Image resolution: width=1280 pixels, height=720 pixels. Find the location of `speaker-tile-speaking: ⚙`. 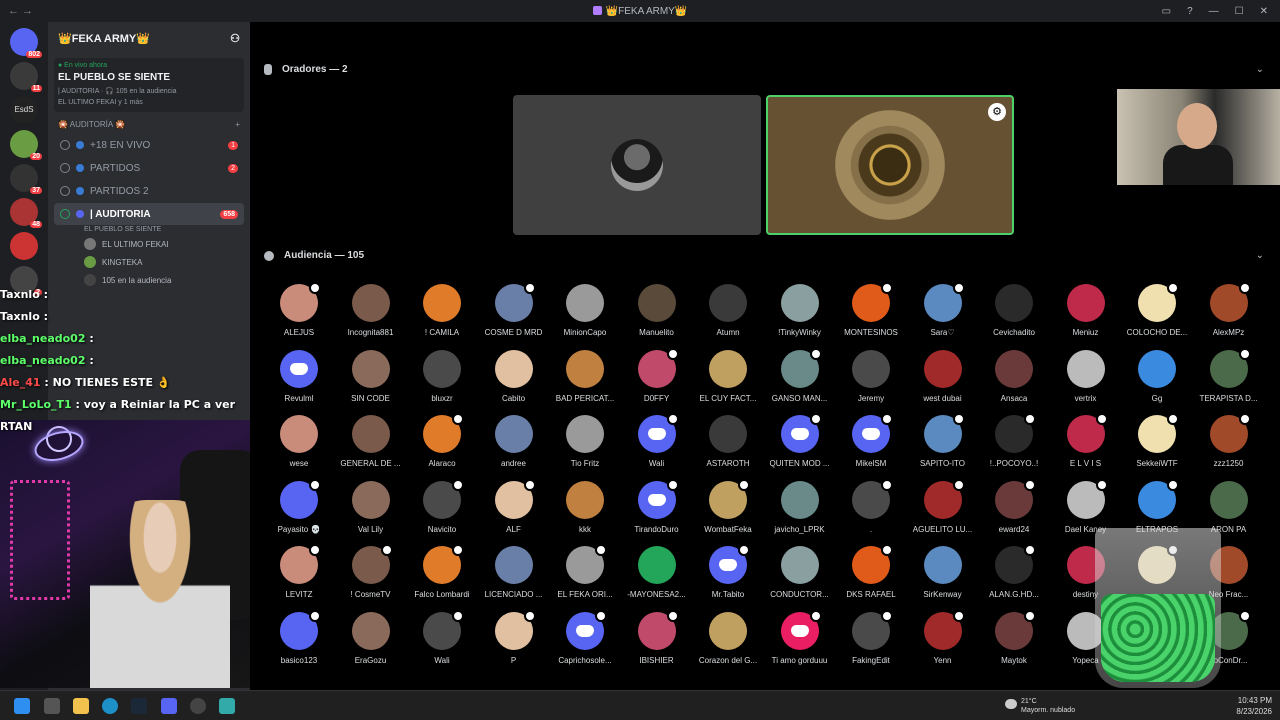

speaker-tile-speaking: ⚙ is located at coordinates (890, 165).